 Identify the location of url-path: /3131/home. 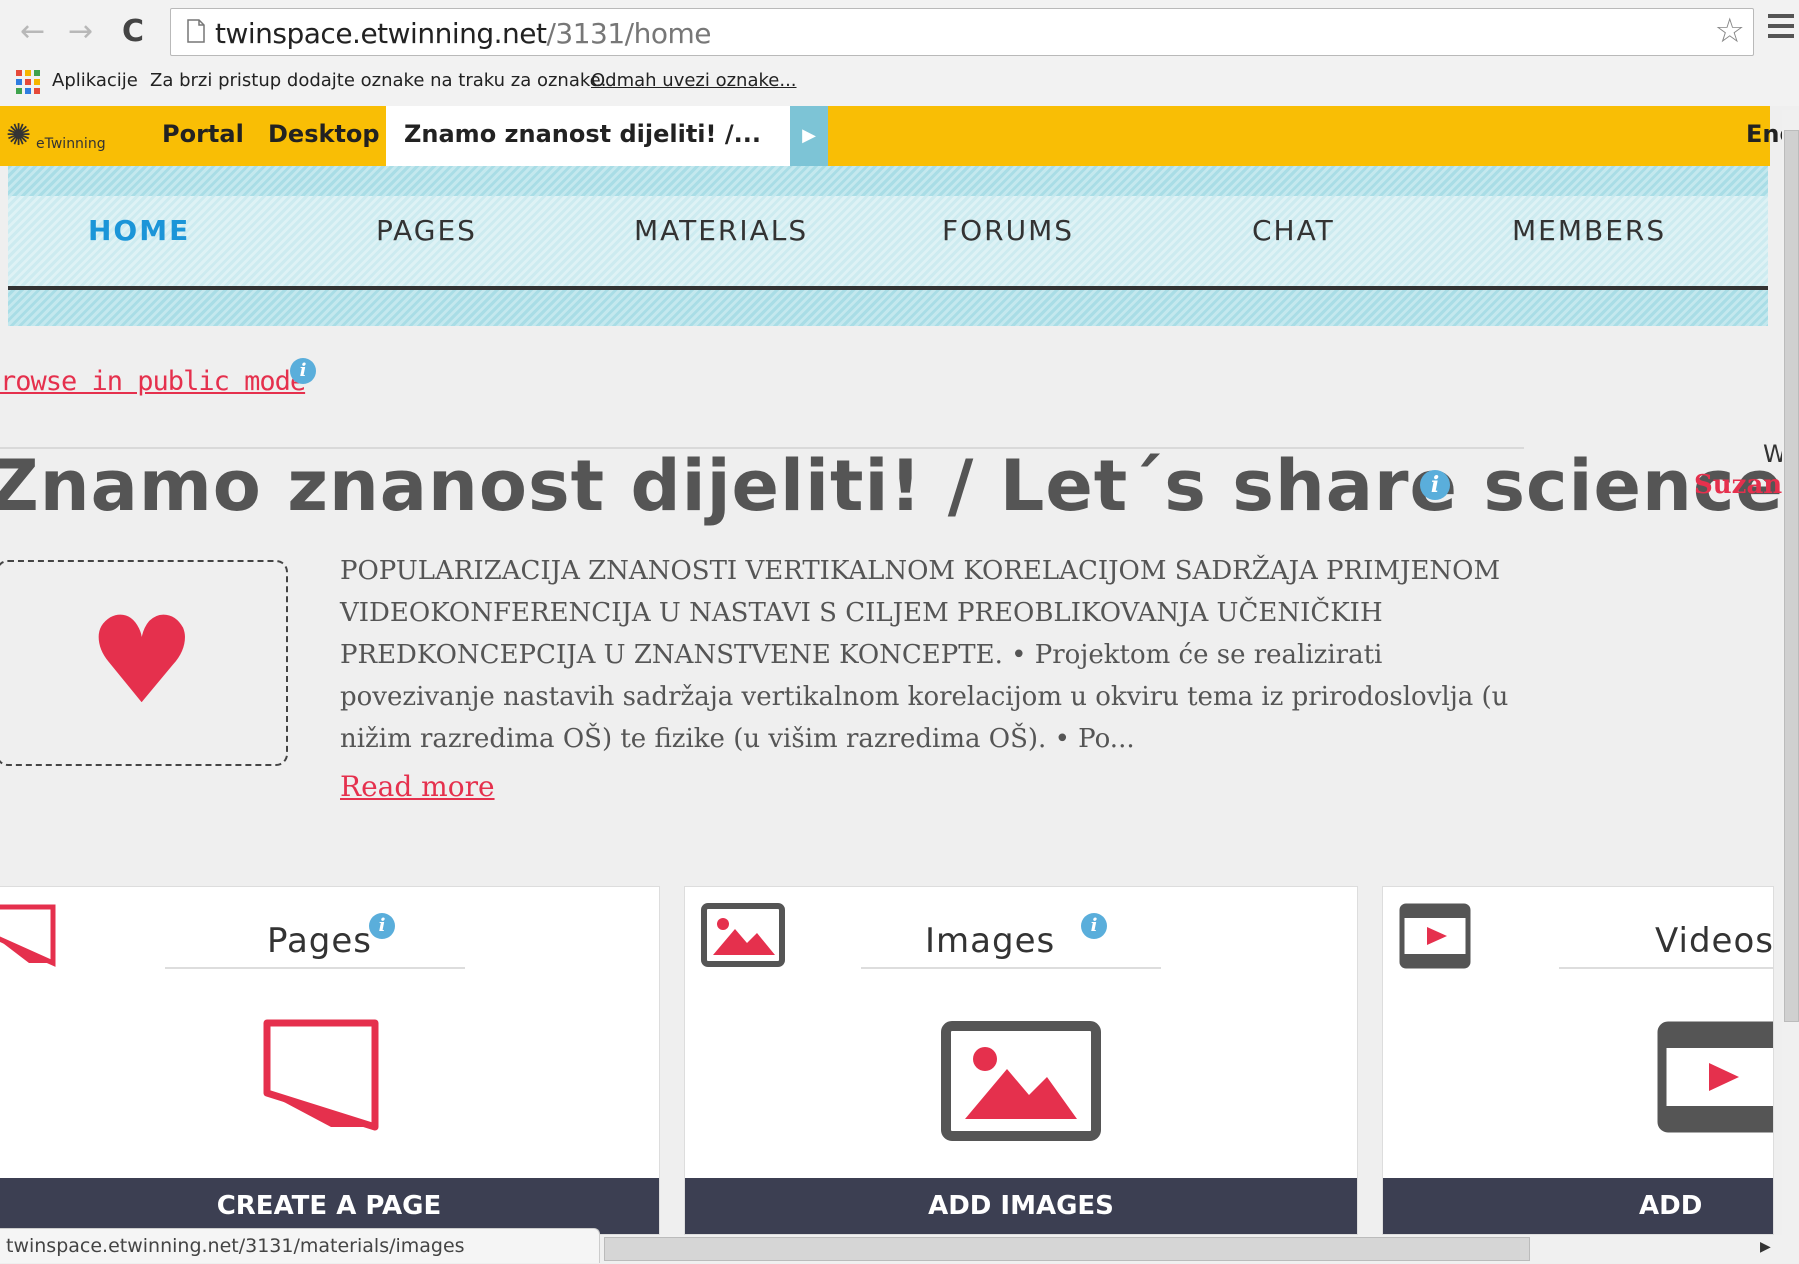
(628, 33).